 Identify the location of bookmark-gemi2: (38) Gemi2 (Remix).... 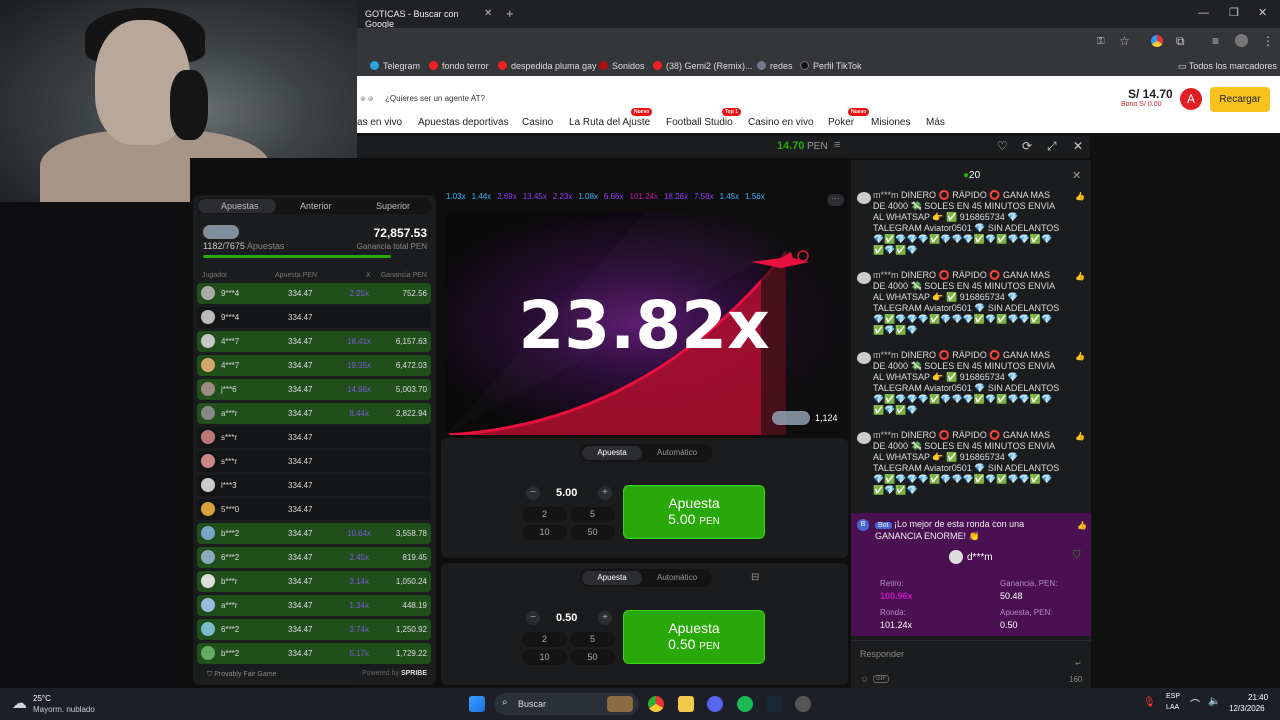
(703, 66).